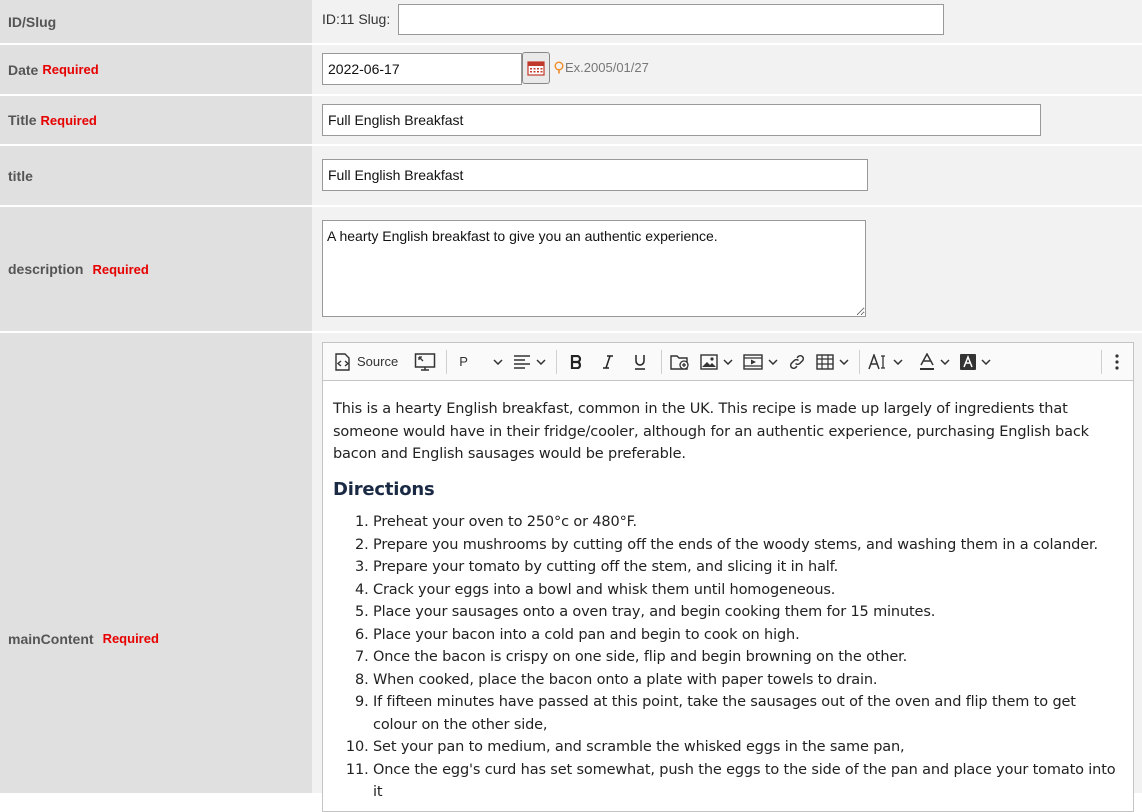  What do you see at coordinates (384, 489) in the screenshot?
I see `directions-heading: Directions` at bounding box center [384, 489].